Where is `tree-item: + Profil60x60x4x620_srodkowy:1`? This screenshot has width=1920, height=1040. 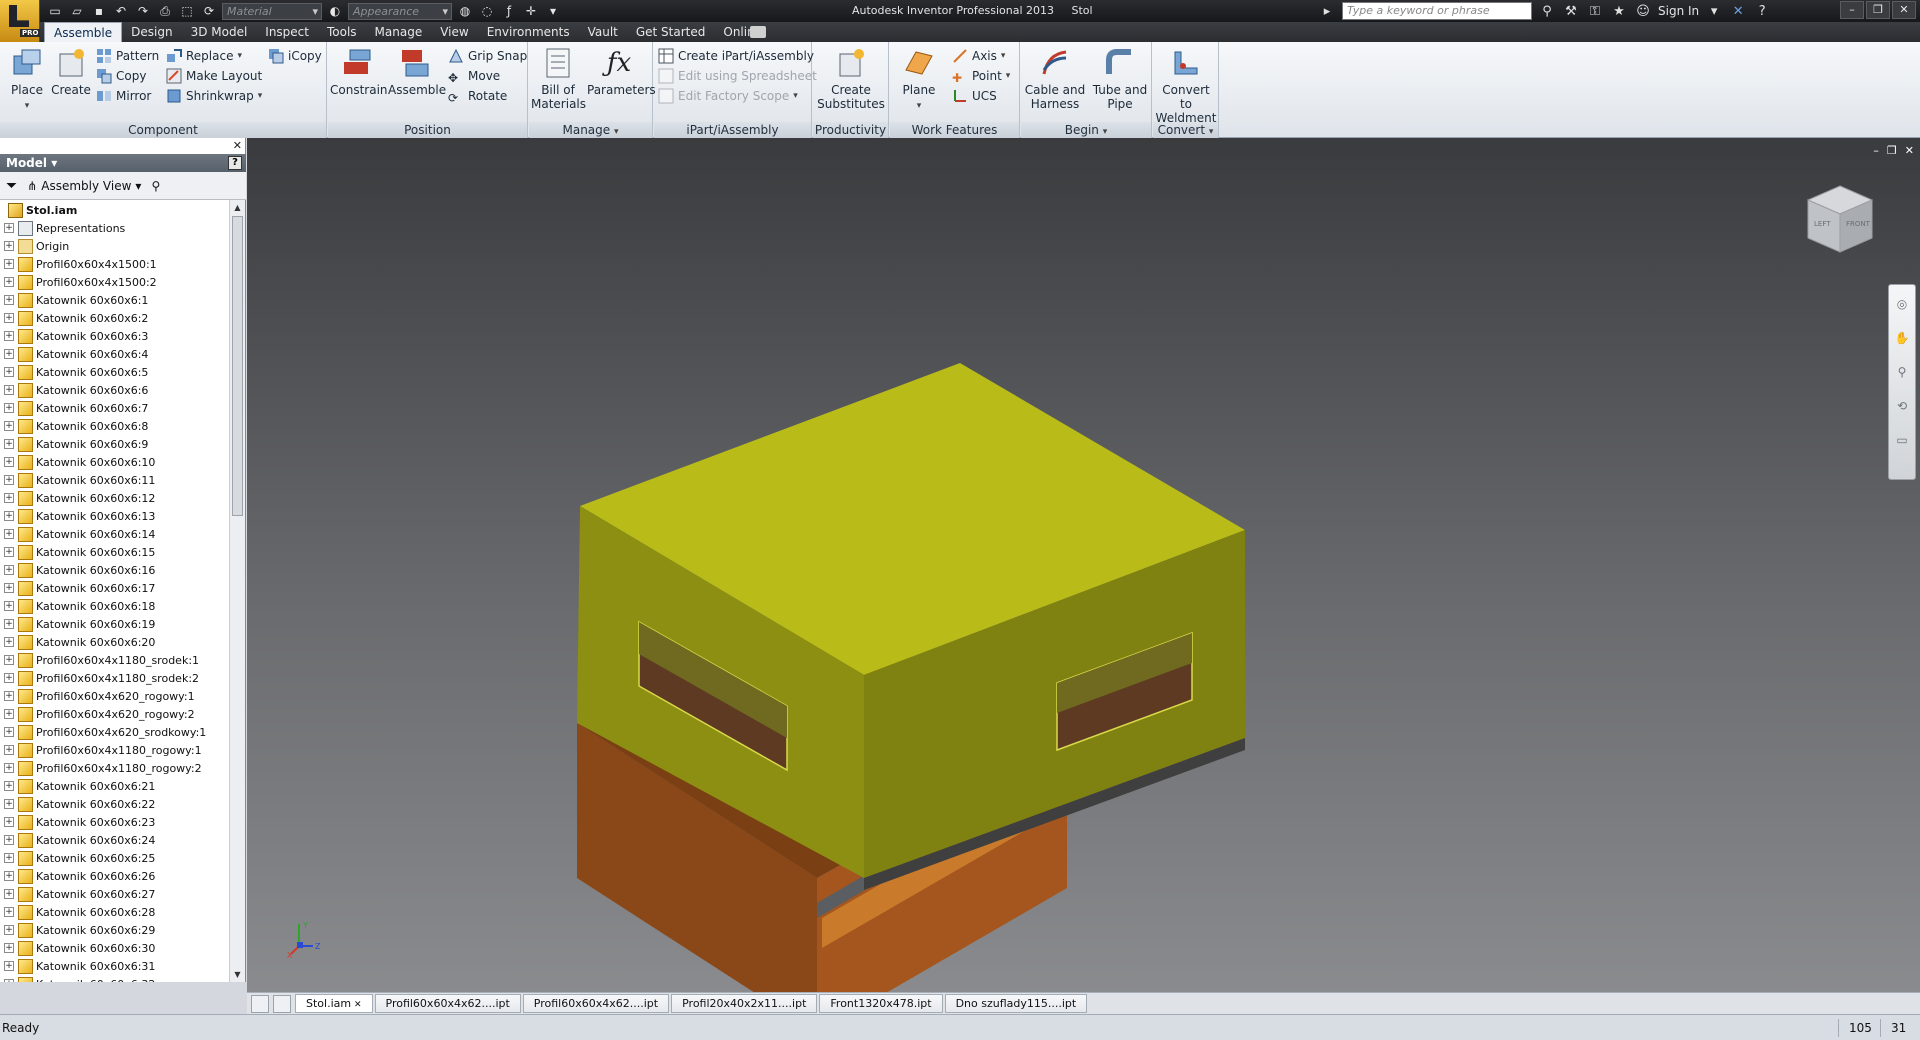 tree-item: + Profil60x60x4x620_srodkowy:1 is located at coordinates (114, 732).